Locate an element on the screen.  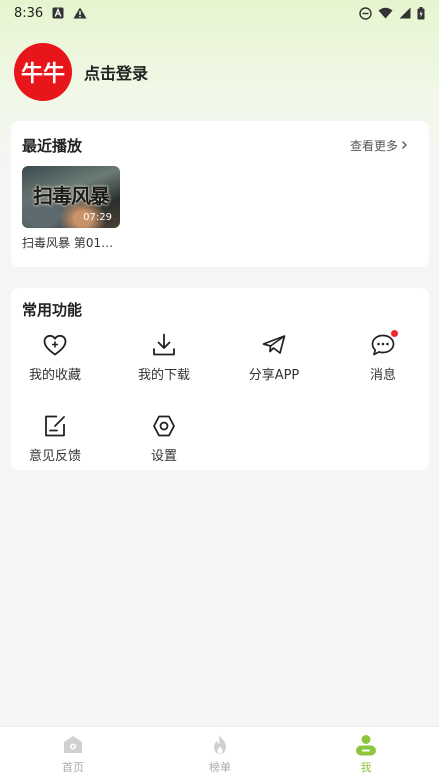
common-functions-title: 常用功能 is located at coordinates (52, 310).